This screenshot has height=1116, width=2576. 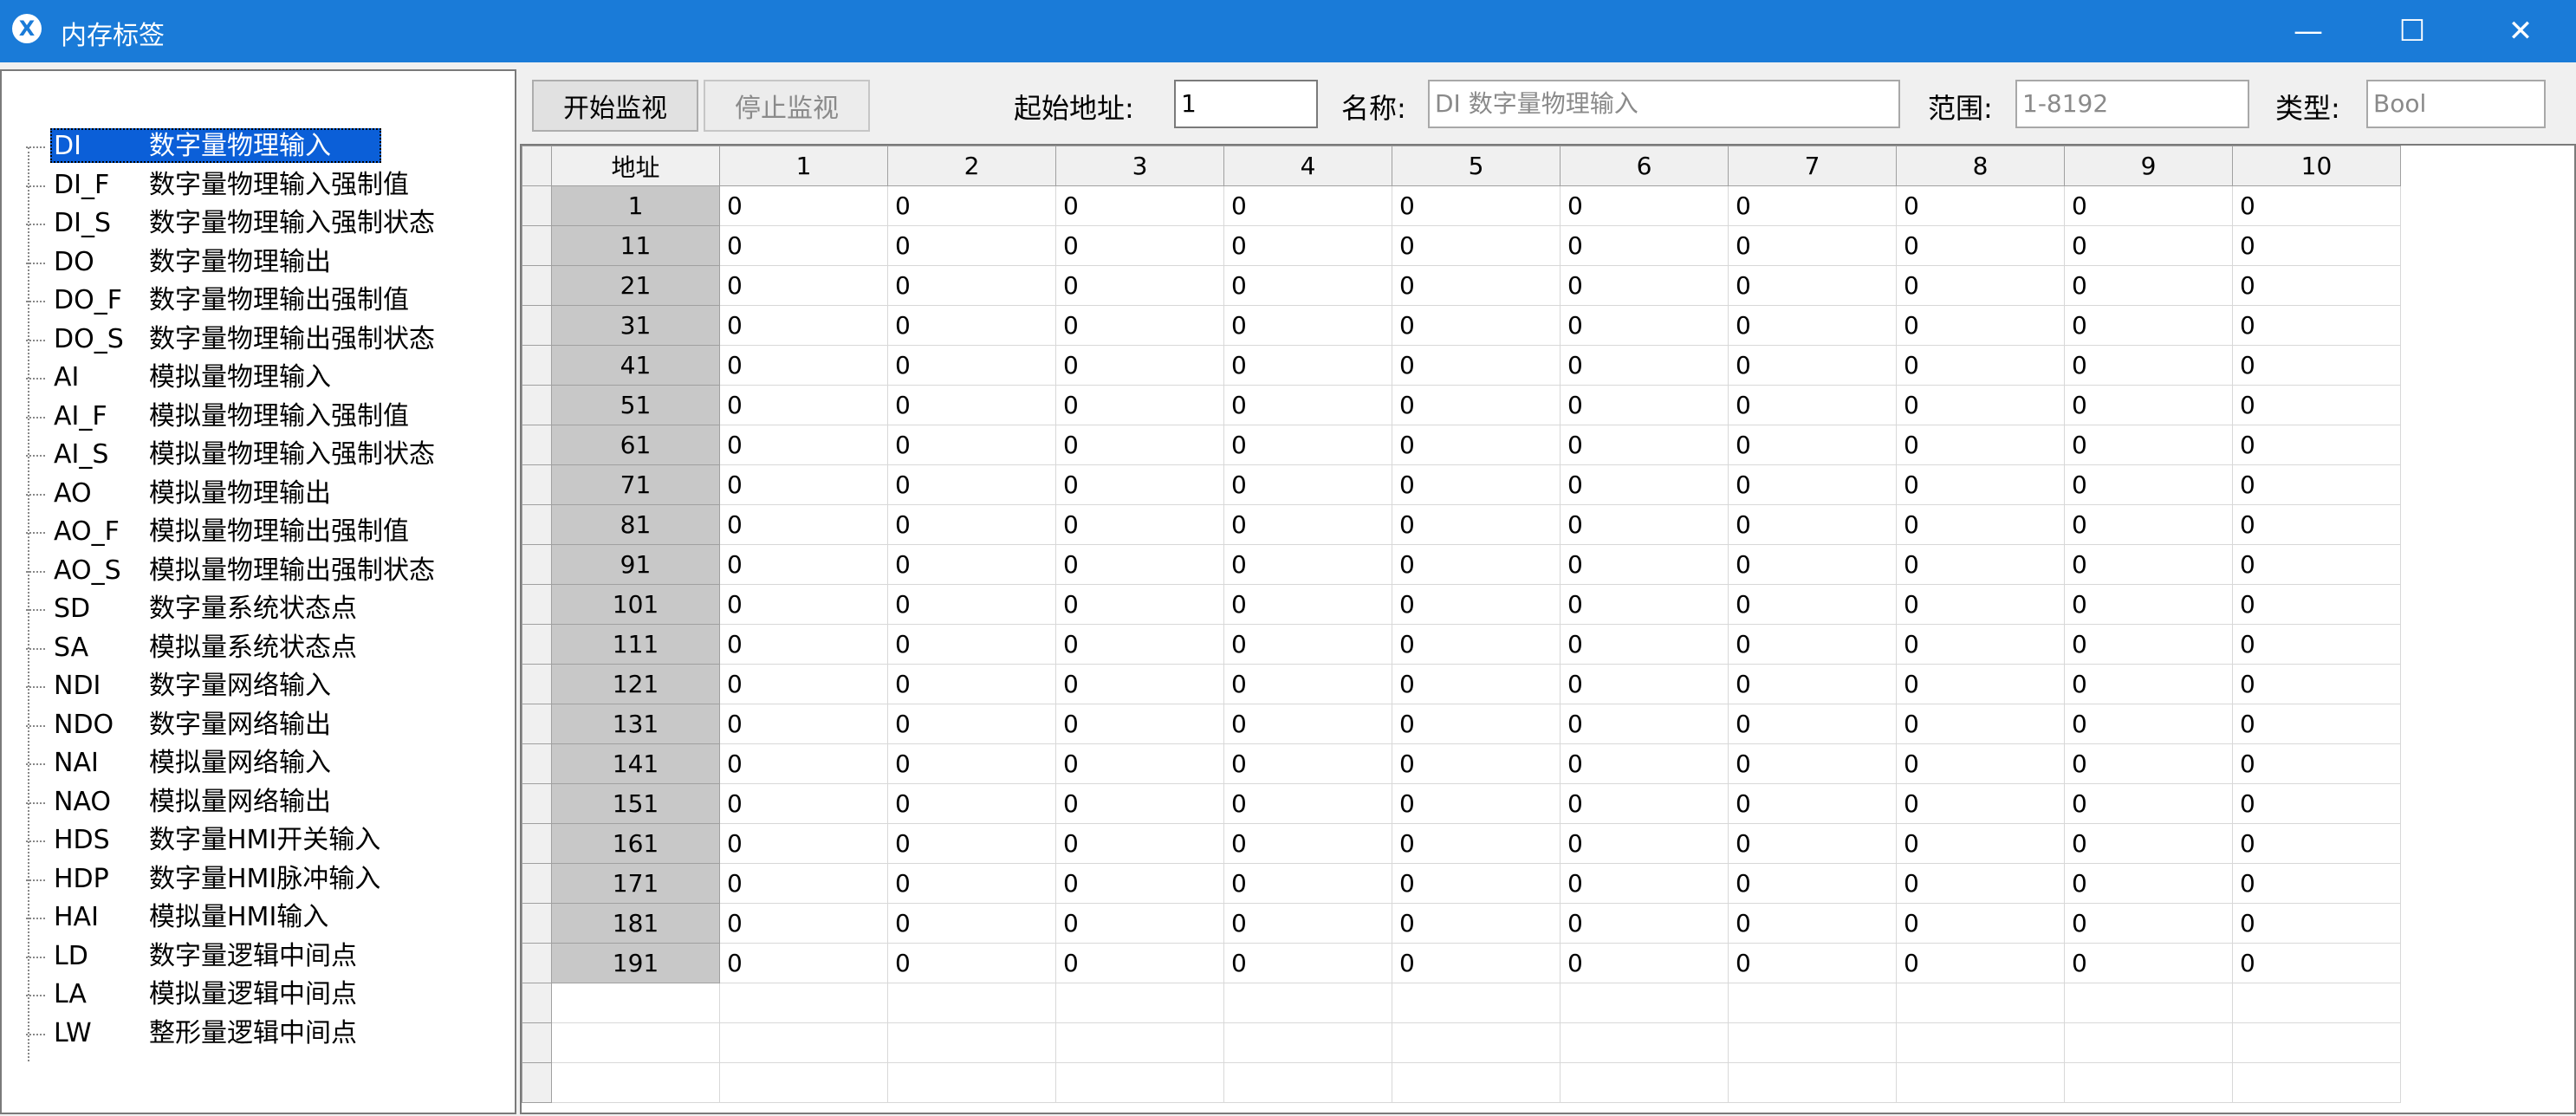 I want to click on maximize-button: ☐, so click(x=2413, y=31).